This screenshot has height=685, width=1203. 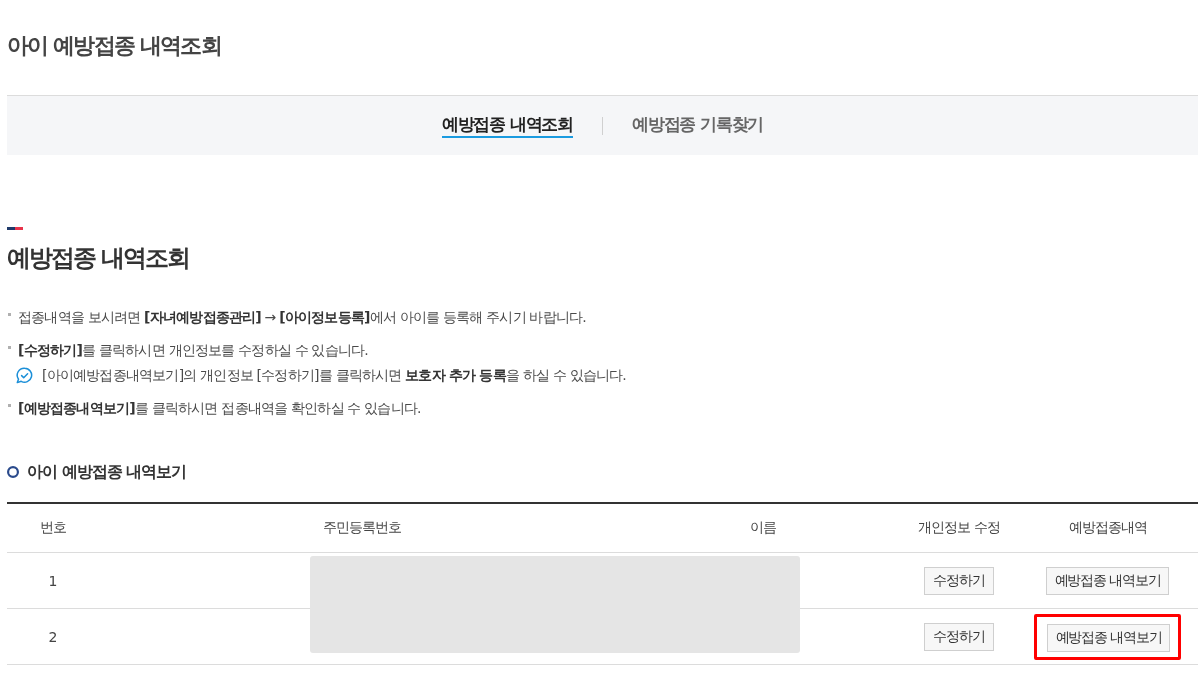 I want to click on tab: 예방접종 내역조회, so click(x=507, y=125).